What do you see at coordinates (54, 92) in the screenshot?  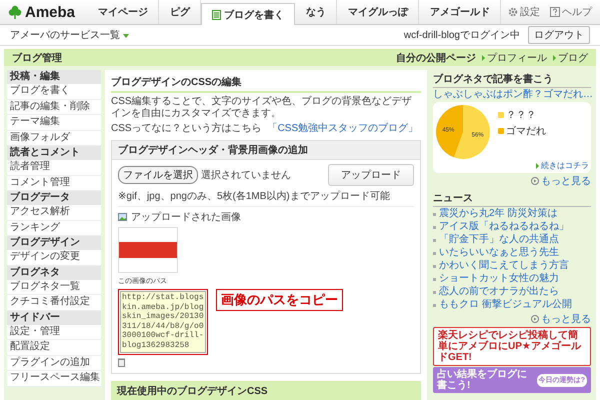 I see `sidebar-item: ブログを書く` at bounding box center [54, 92].